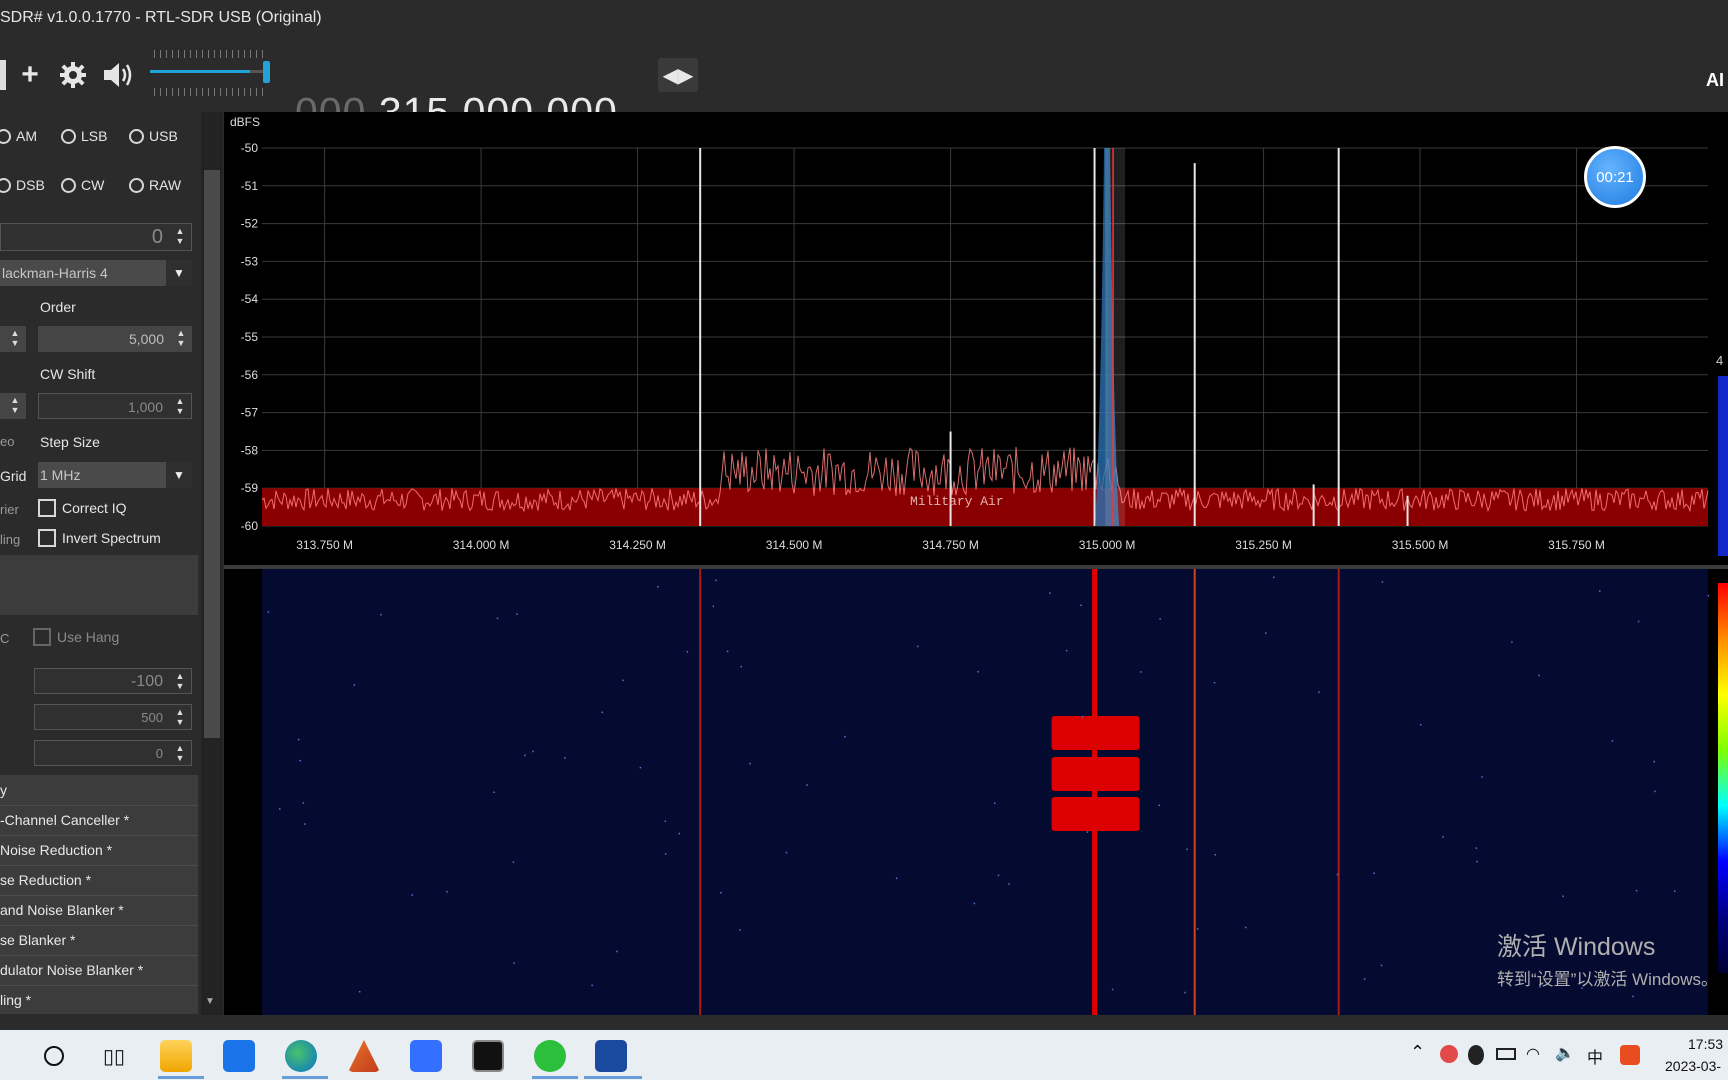 The height and width of the screenshot is (1080, 1728). What do you see at coordinates (113, 717) in the screenshot?
I see `agc-decay-field: 500 ▲ ▼` at bounding box center [113, 717].